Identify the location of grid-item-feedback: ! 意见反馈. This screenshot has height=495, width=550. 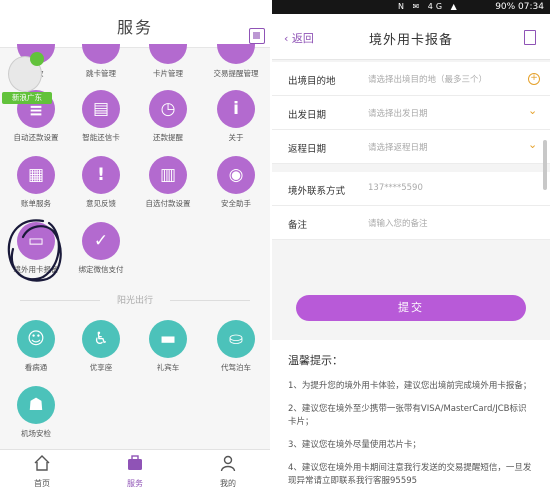
(101, 182).